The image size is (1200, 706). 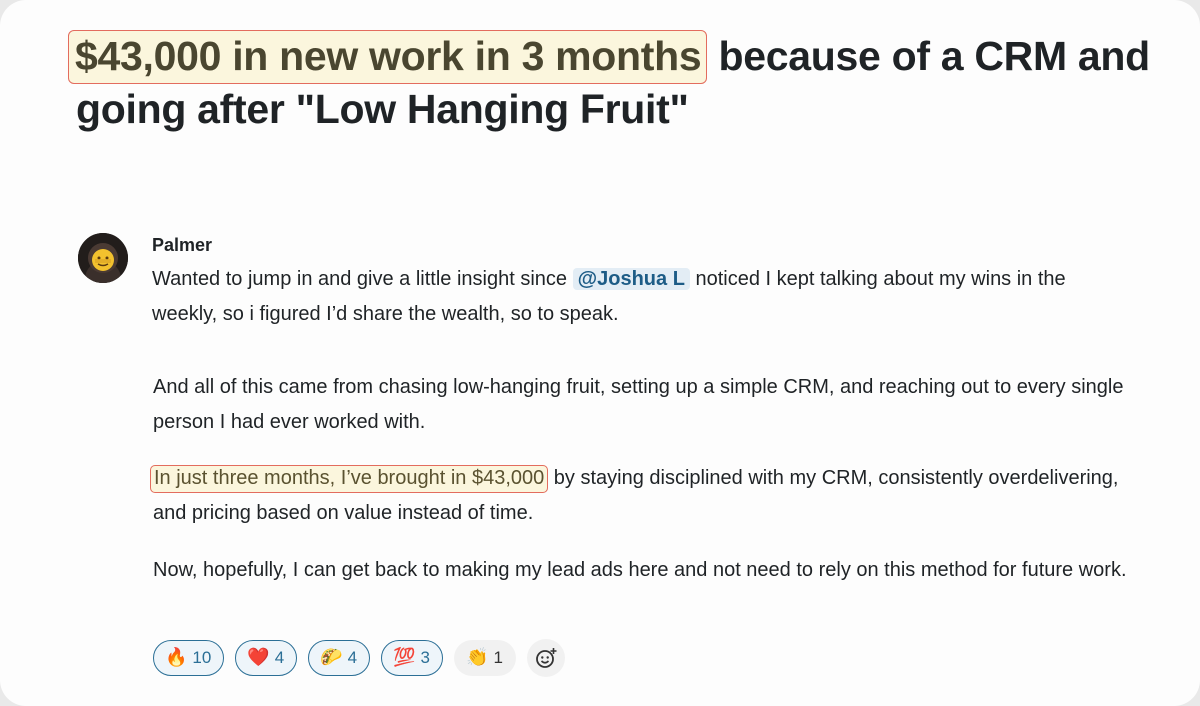 What do you see at coordinates (388, 57) in the screenshot?
I see `headline-highlight: $43,000 in new work in 3 months` at bounding box center [388, 57].